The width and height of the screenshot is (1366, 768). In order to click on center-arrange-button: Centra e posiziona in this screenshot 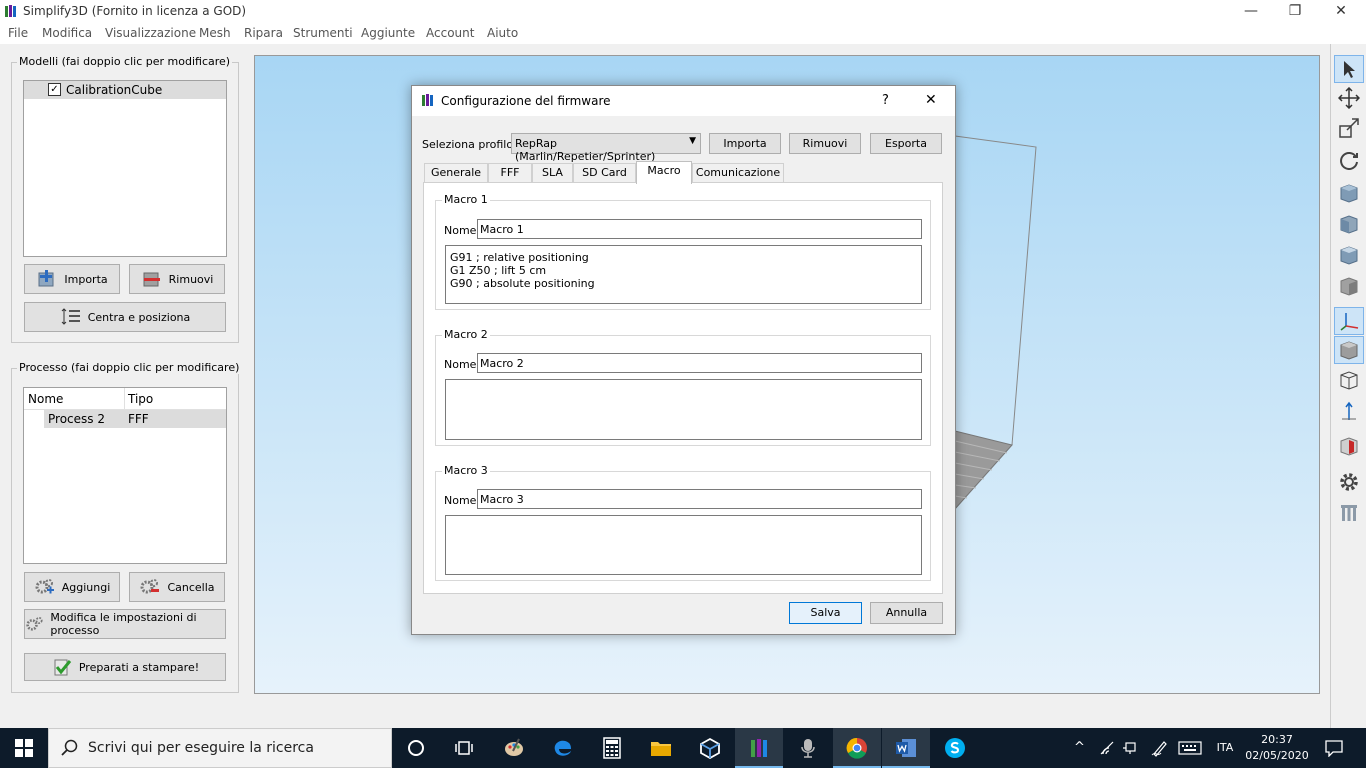, I will do `click(125, 317)`.